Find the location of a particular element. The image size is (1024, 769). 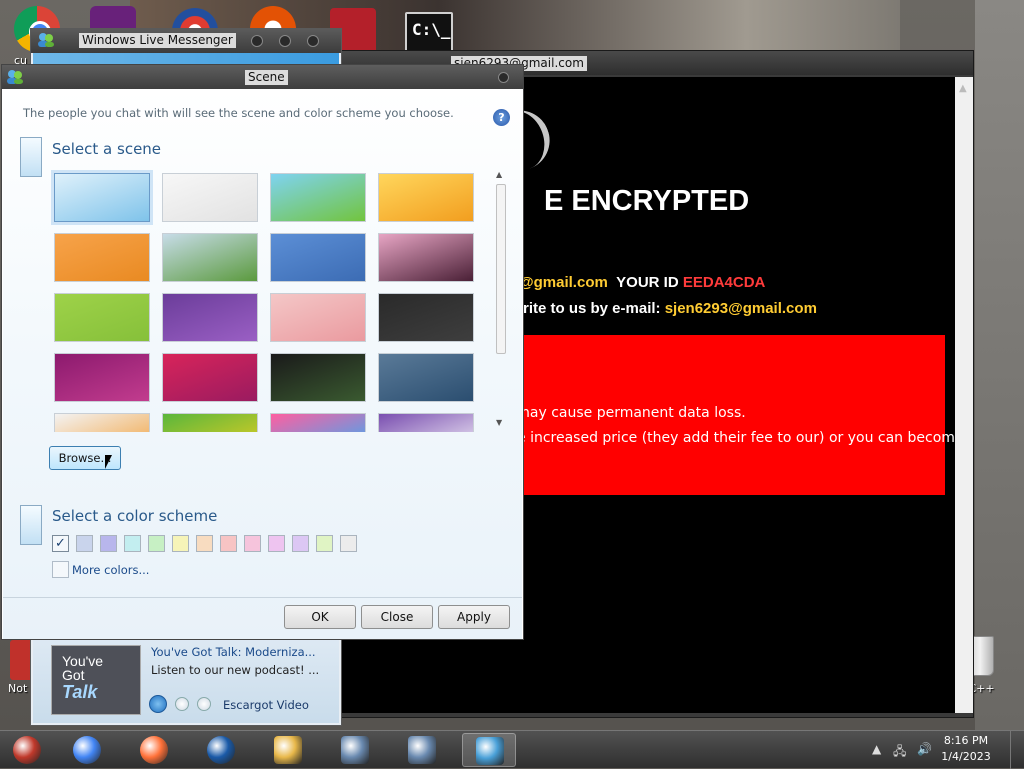

scene-thumbnail-field-windmill is located at coordinates (210, 257).